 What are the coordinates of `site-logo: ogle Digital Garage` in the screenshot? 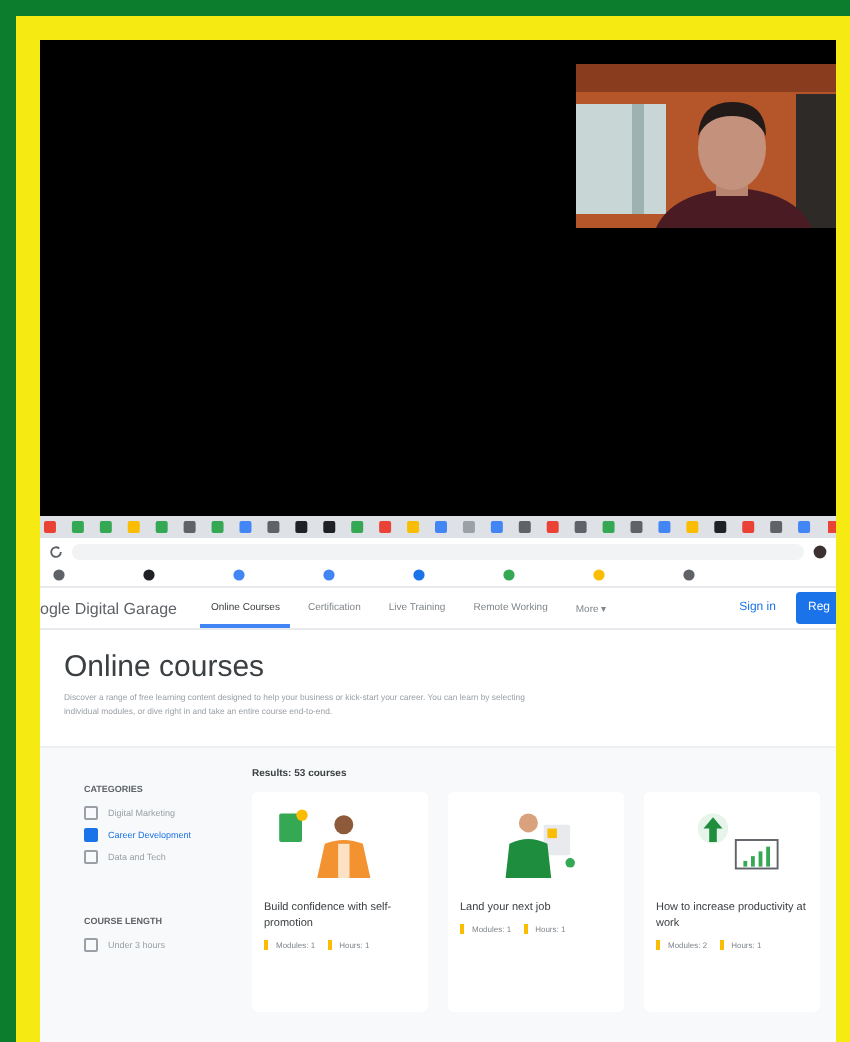 It's located at (108, 608).